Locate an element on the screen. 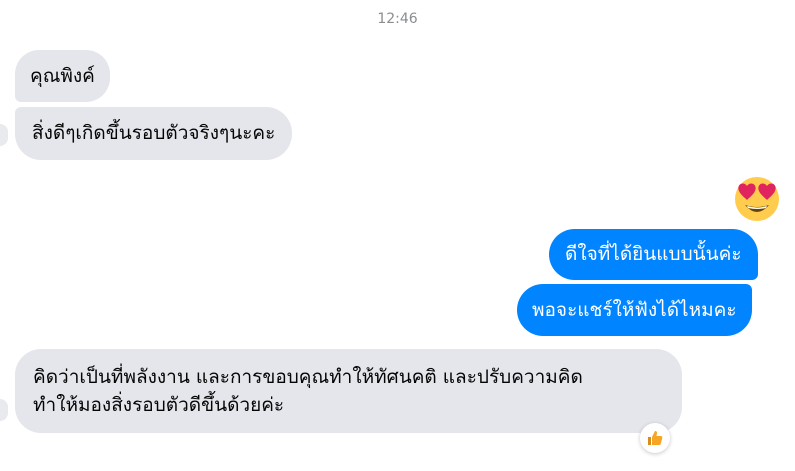 The height and width of the screenshot is (471, 795). message-text: สิ่งดีๆเกิดขึ้นรอบตัวจริงๆนะคะ is located at coordinates (154, 133).